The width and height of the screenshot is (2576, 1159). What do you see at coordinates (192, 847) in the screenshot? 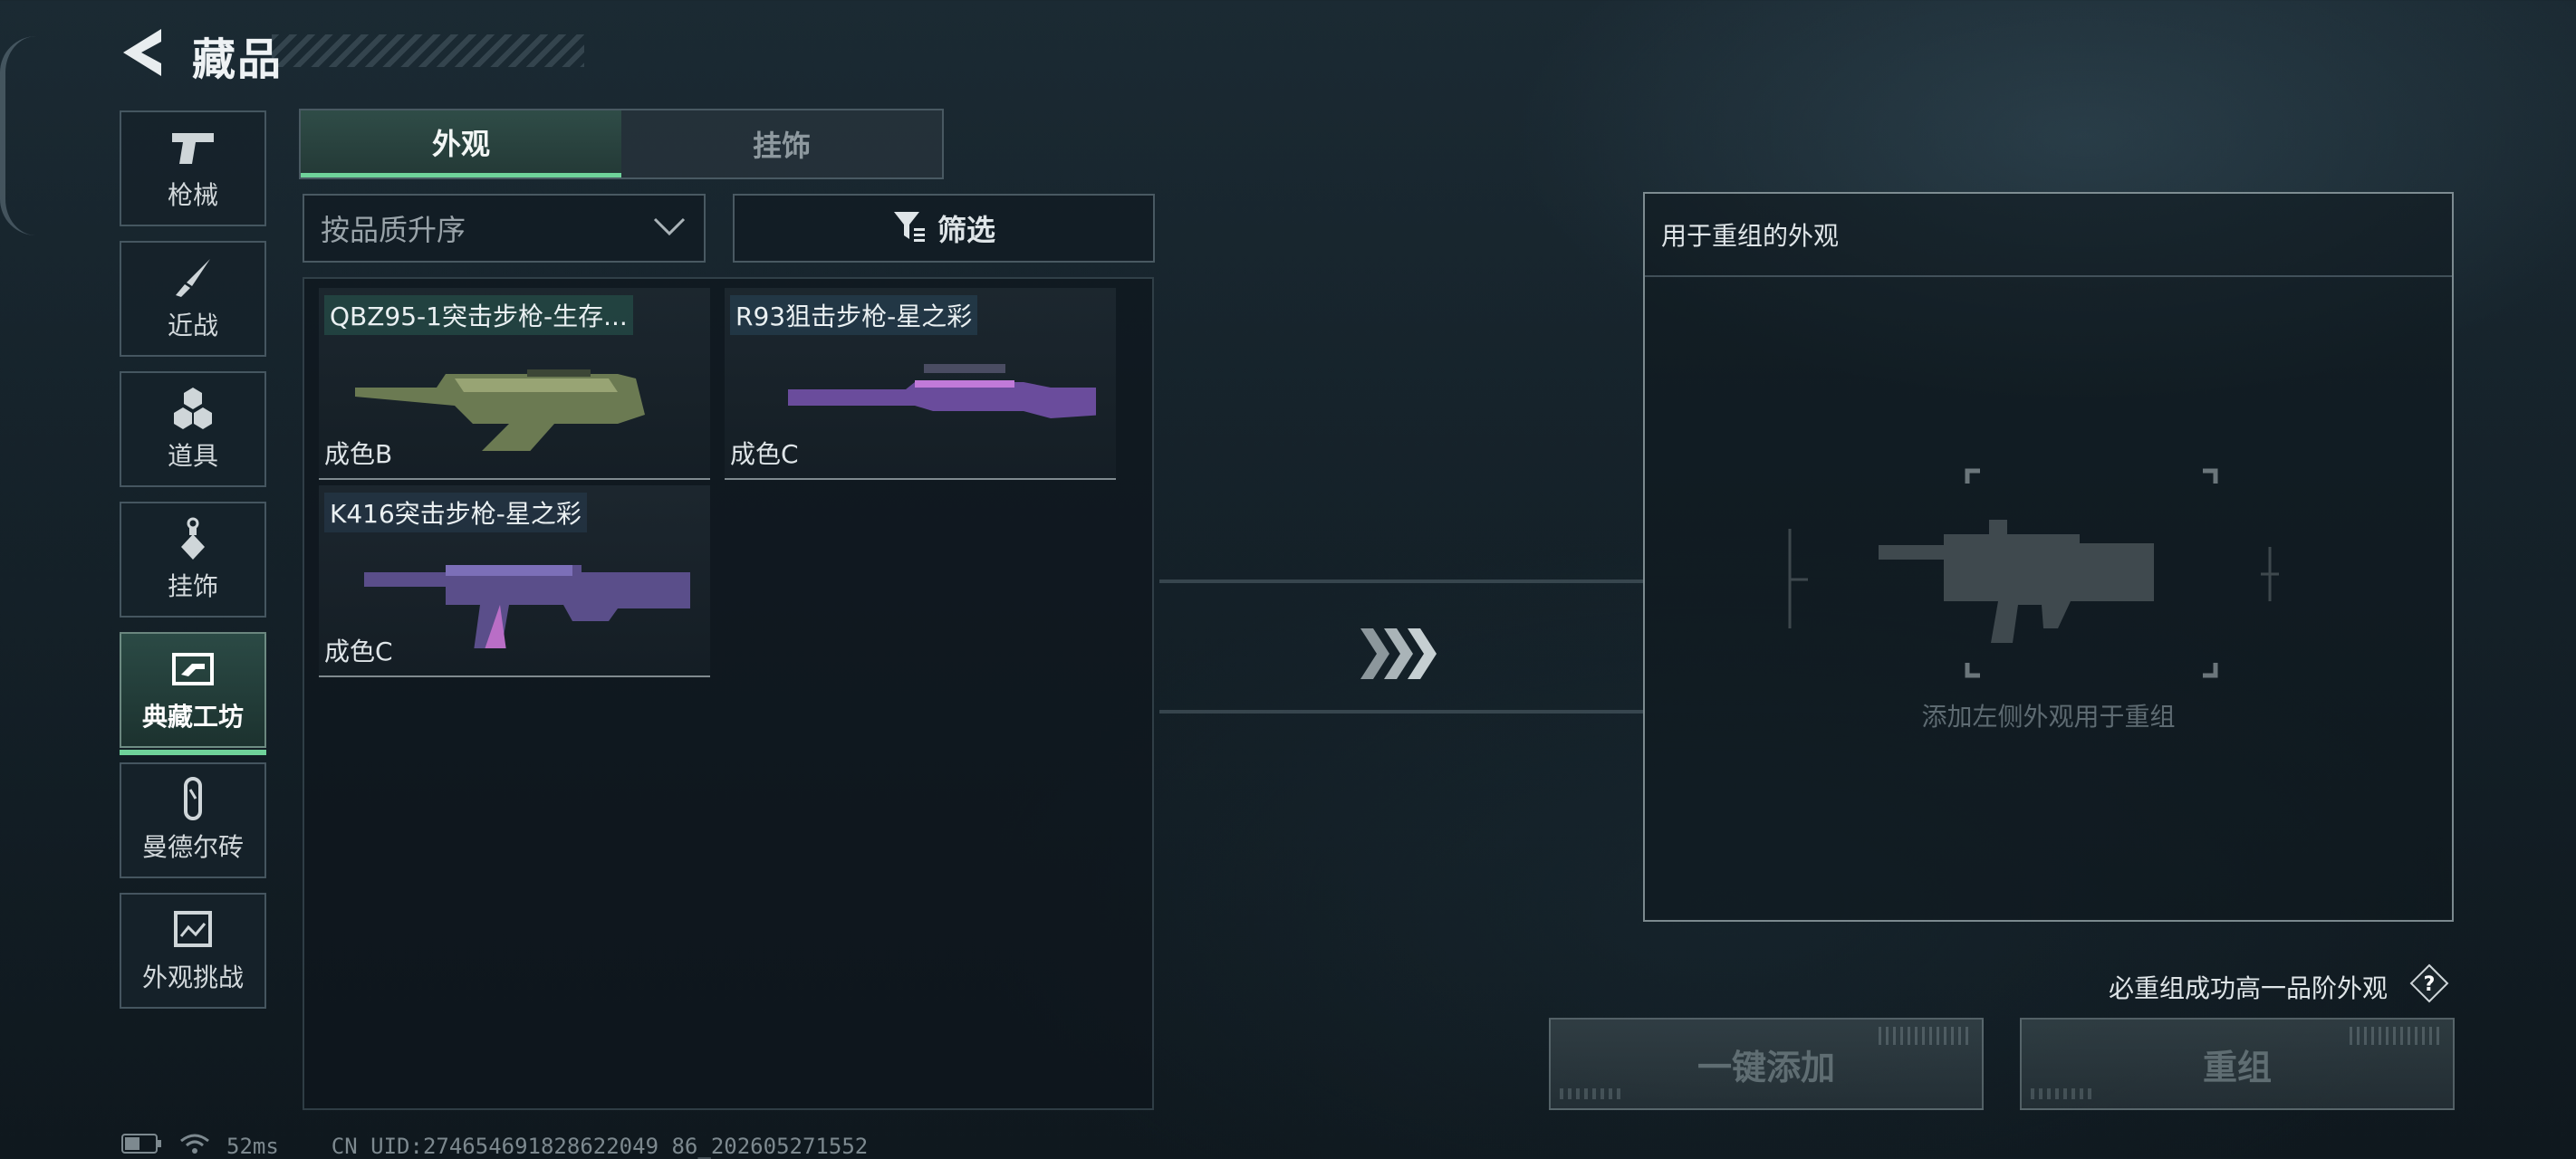
I see `category-label: 曼德尔砖` at bounding box center [192, 847].